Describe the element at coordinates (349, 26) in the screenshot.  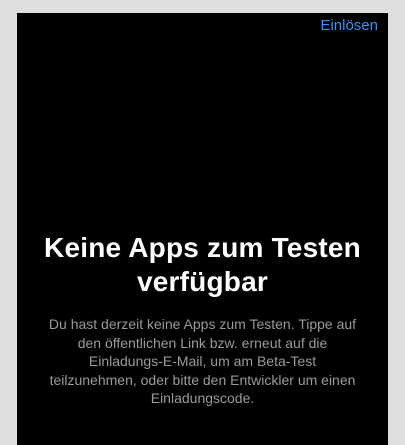
I see `redeem-button: Einlösen` at that location.